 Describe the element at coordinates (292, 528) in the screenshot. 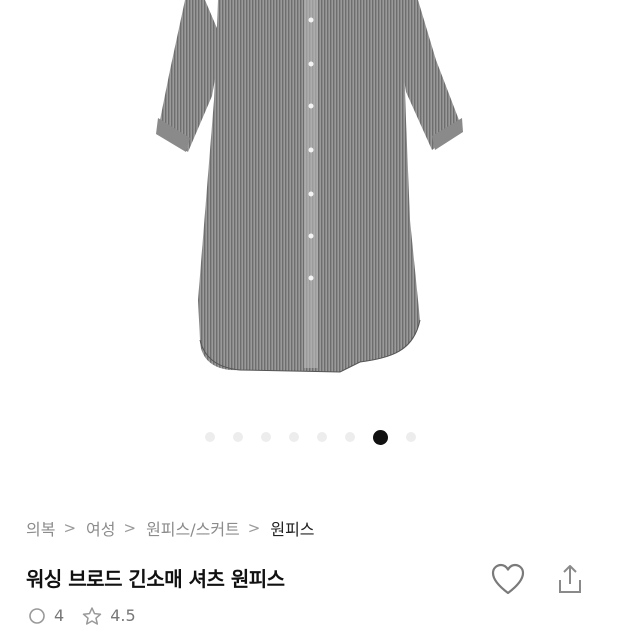

I see `breadcrumb-item-dress: 원피스` at that location.